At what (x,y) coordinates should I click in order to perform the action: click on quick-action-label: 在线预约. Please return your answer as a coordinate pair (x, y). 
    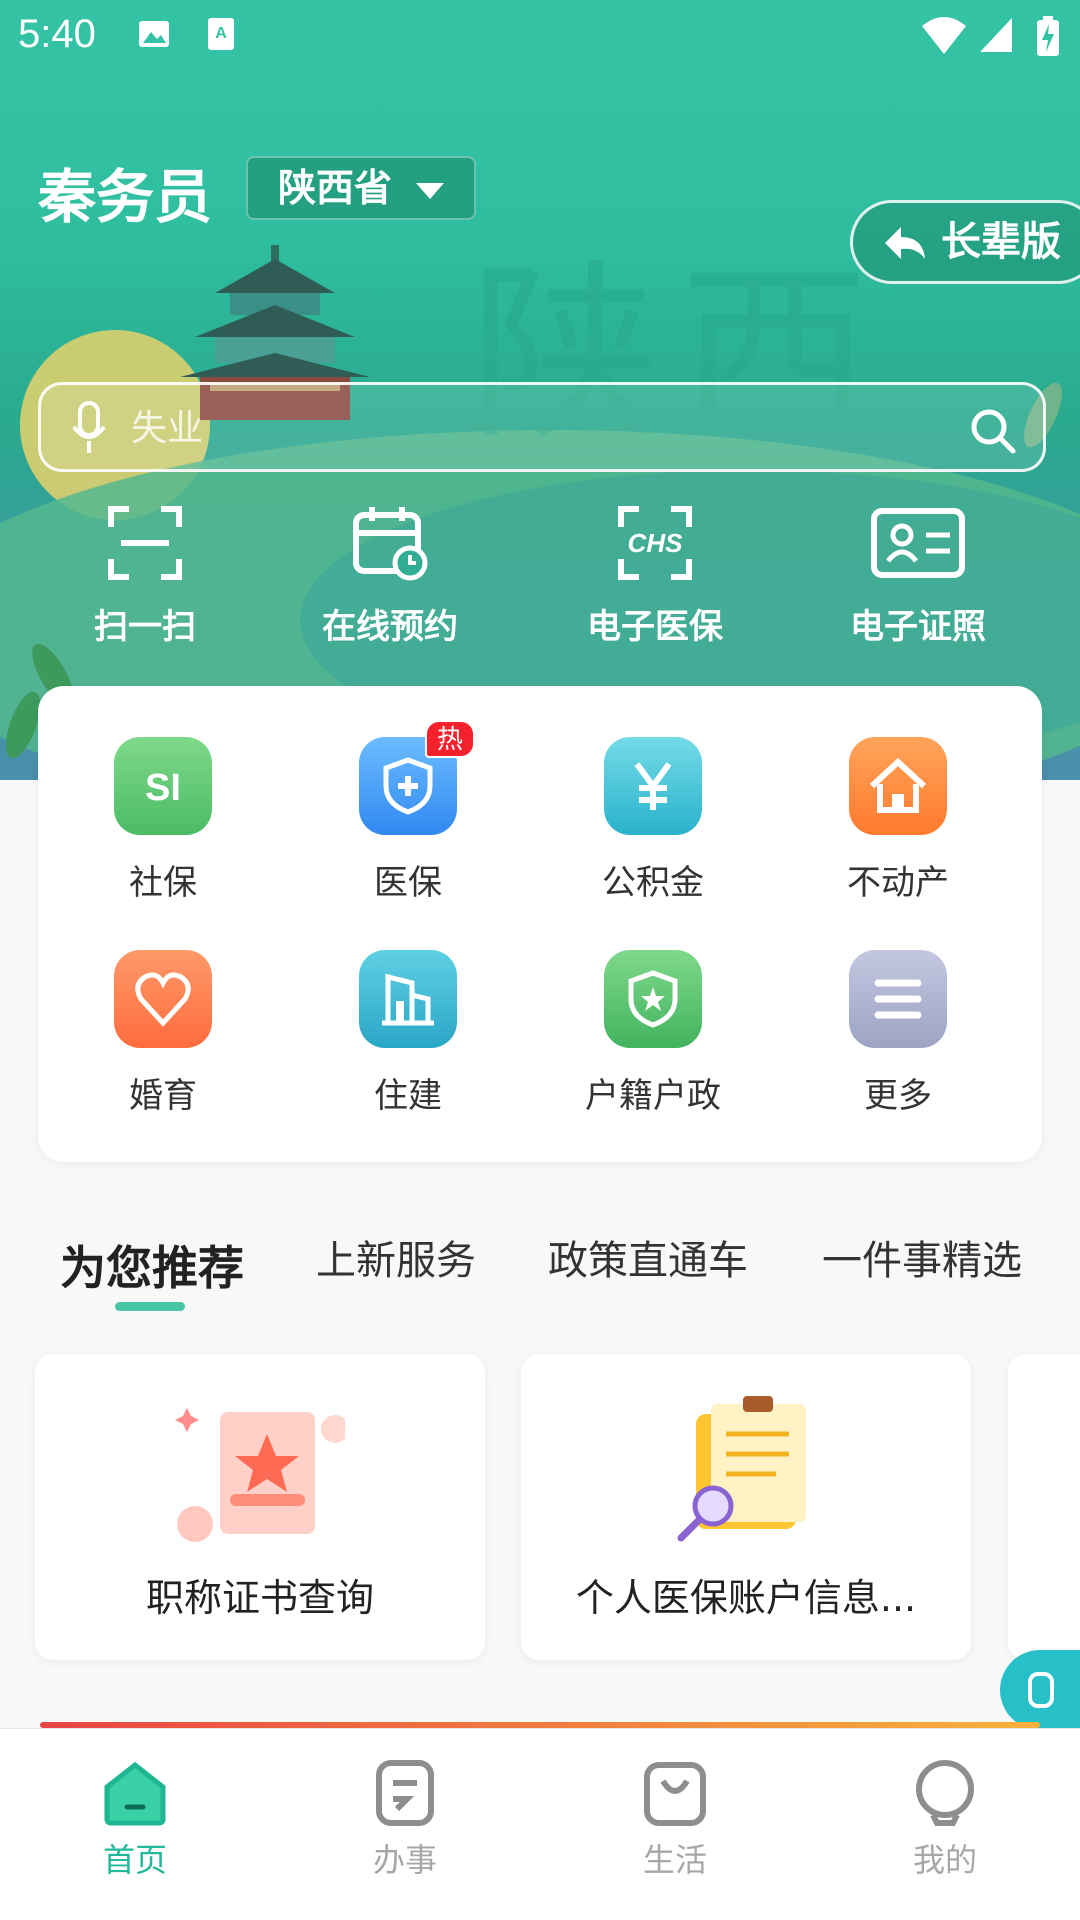
    Looking at the image, I should click on (390, 627).